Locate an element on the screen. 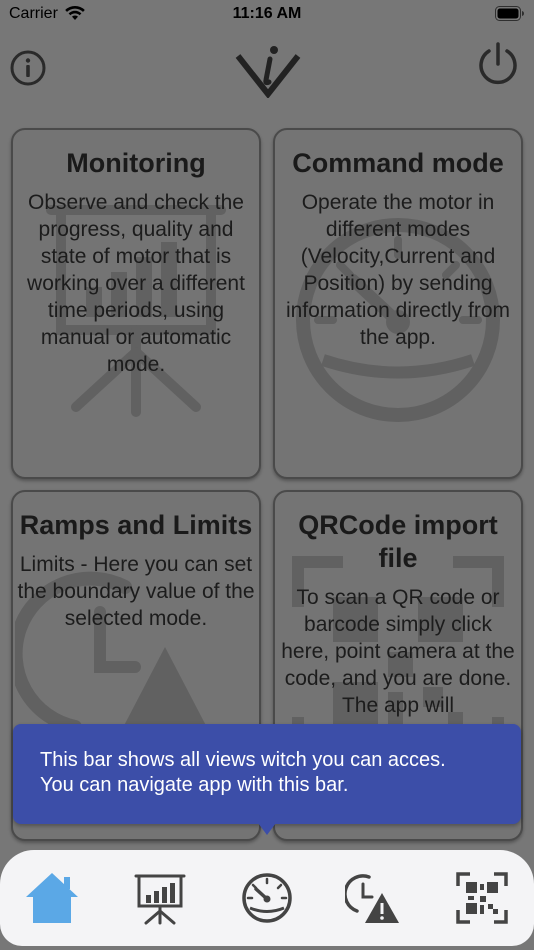 The width and height of the screenshot is (534, 950). battery-icon is located at coordinates (509, 13).